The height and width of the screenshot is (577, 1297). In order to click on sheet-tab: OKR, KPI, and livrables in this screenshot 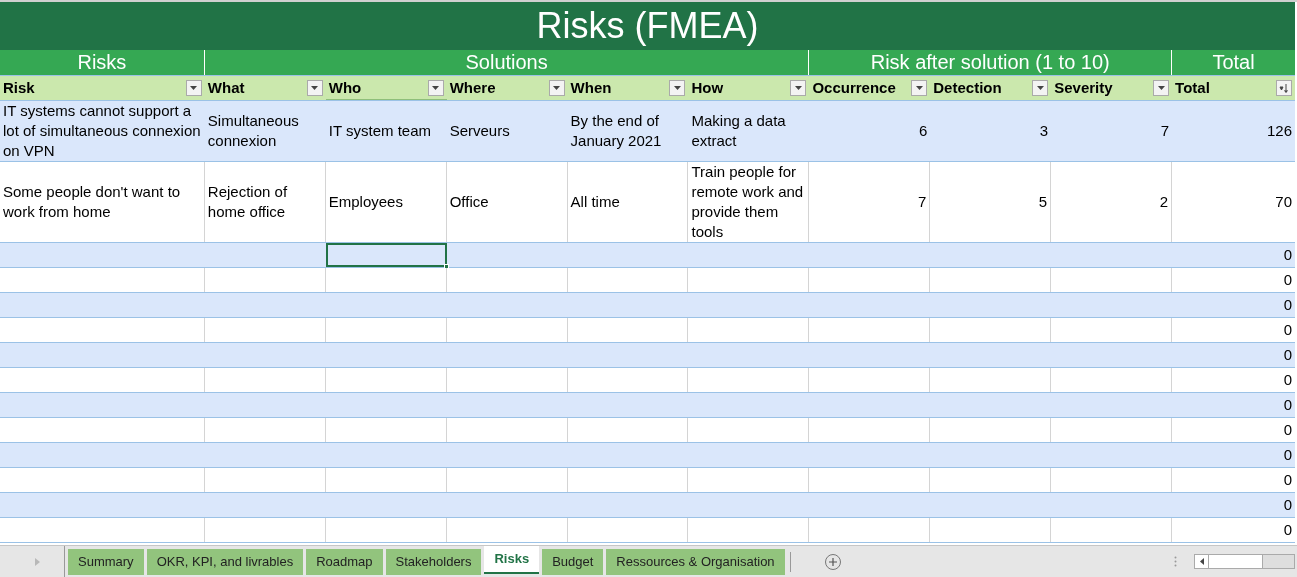, I will do `click(225, 562)`.